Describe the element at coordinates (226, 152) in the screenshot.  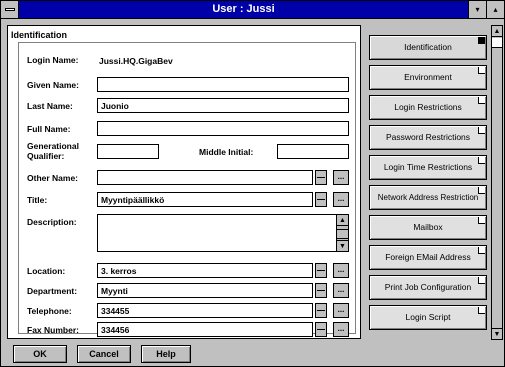
I see `middle-initial-label: Middle Initial:` at that location.